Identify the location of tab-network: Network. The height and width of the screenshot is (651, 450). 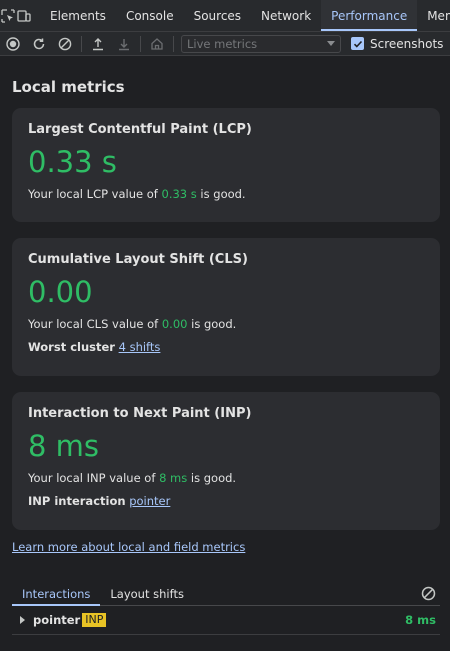
(286, 15).